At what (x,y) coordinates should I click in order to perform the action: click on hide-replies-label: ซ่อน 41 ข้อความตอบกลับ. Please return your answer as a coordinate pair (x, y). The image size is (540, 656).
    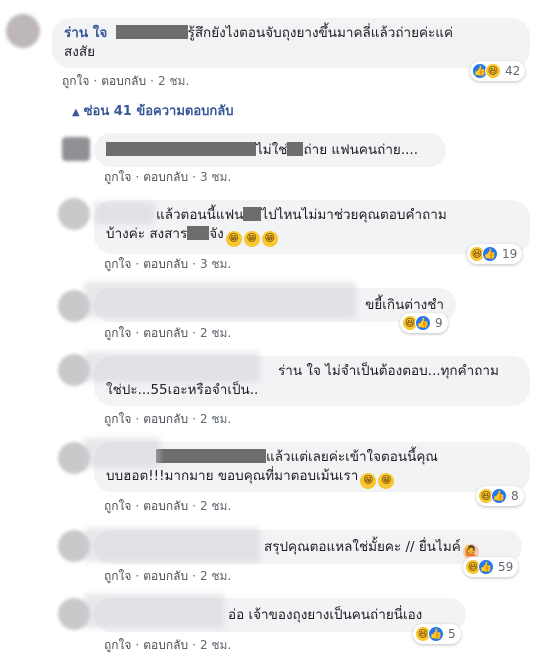
    Looking at the image, I should click on (158, 111).